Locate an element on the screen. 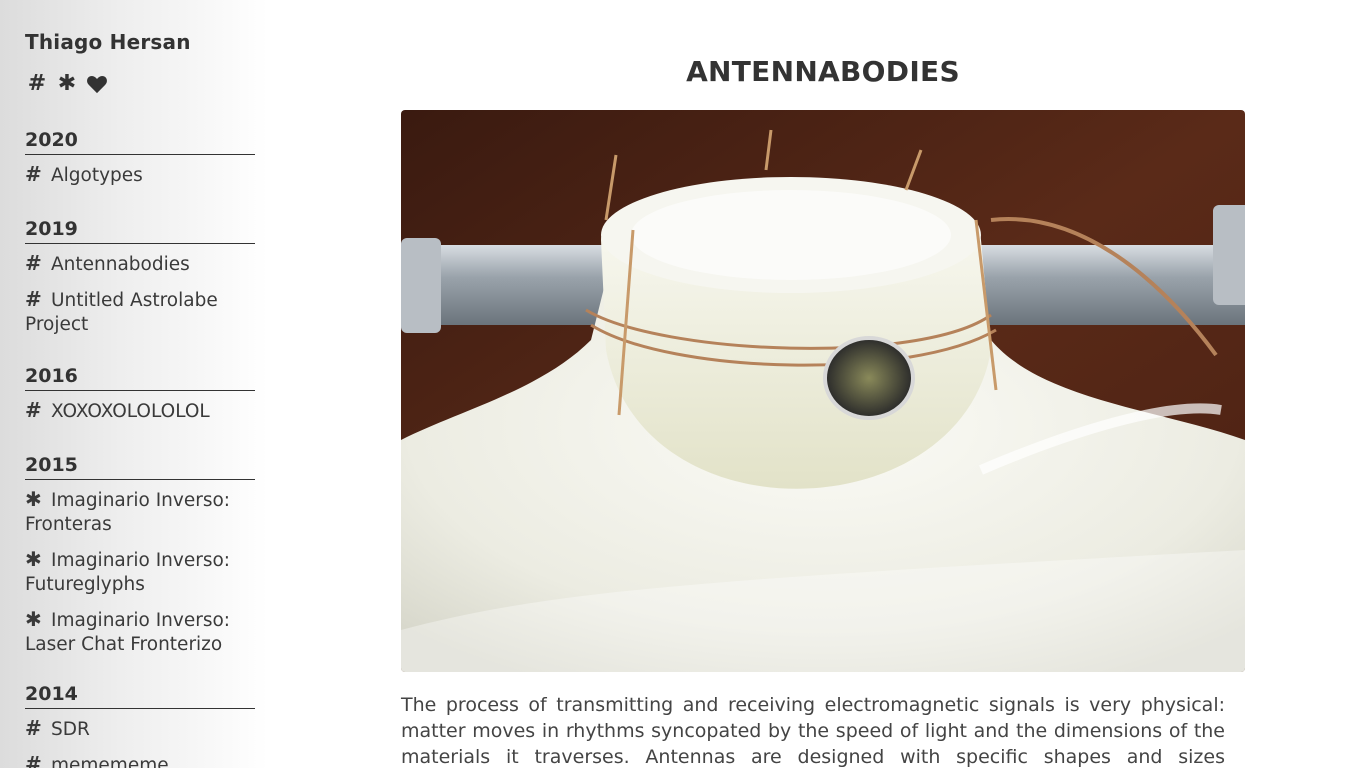  project-link-algotypes: # Algotypes is located at coordinates (140, 175).